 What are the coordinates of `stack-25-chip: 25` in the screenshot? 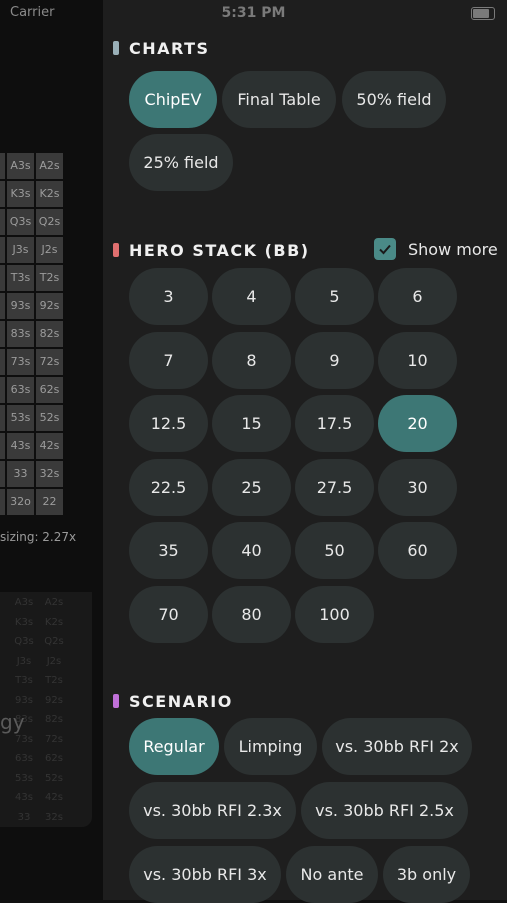 It's located at (251, 487).